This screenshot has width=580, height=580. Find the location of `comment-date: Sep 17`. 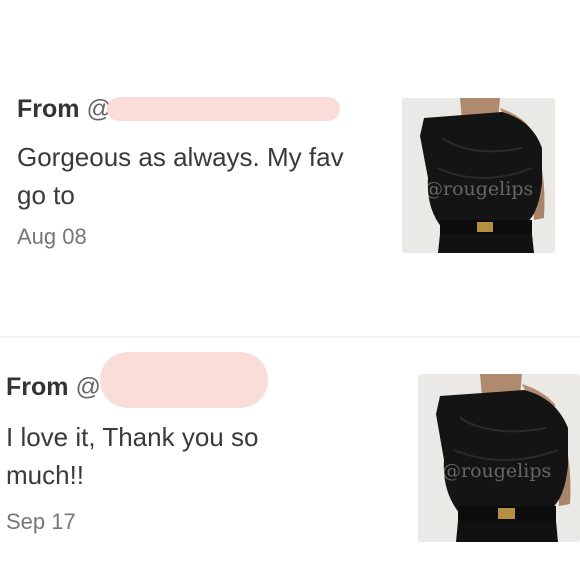

comment-date: Sep 17 is located at coordinates (41, 521).